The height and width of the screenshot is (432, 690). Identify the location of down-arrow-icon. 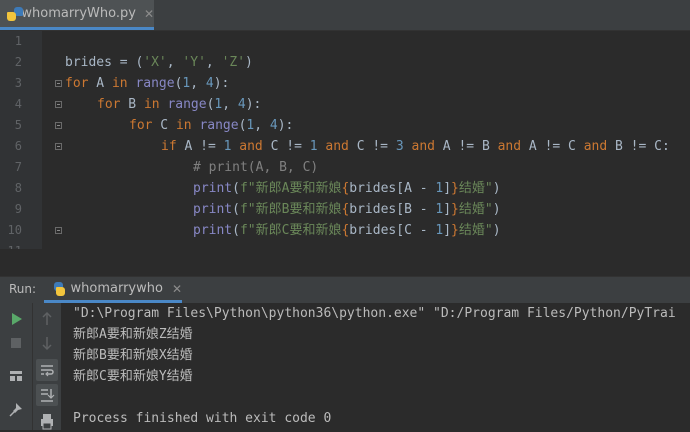
(47, 343).